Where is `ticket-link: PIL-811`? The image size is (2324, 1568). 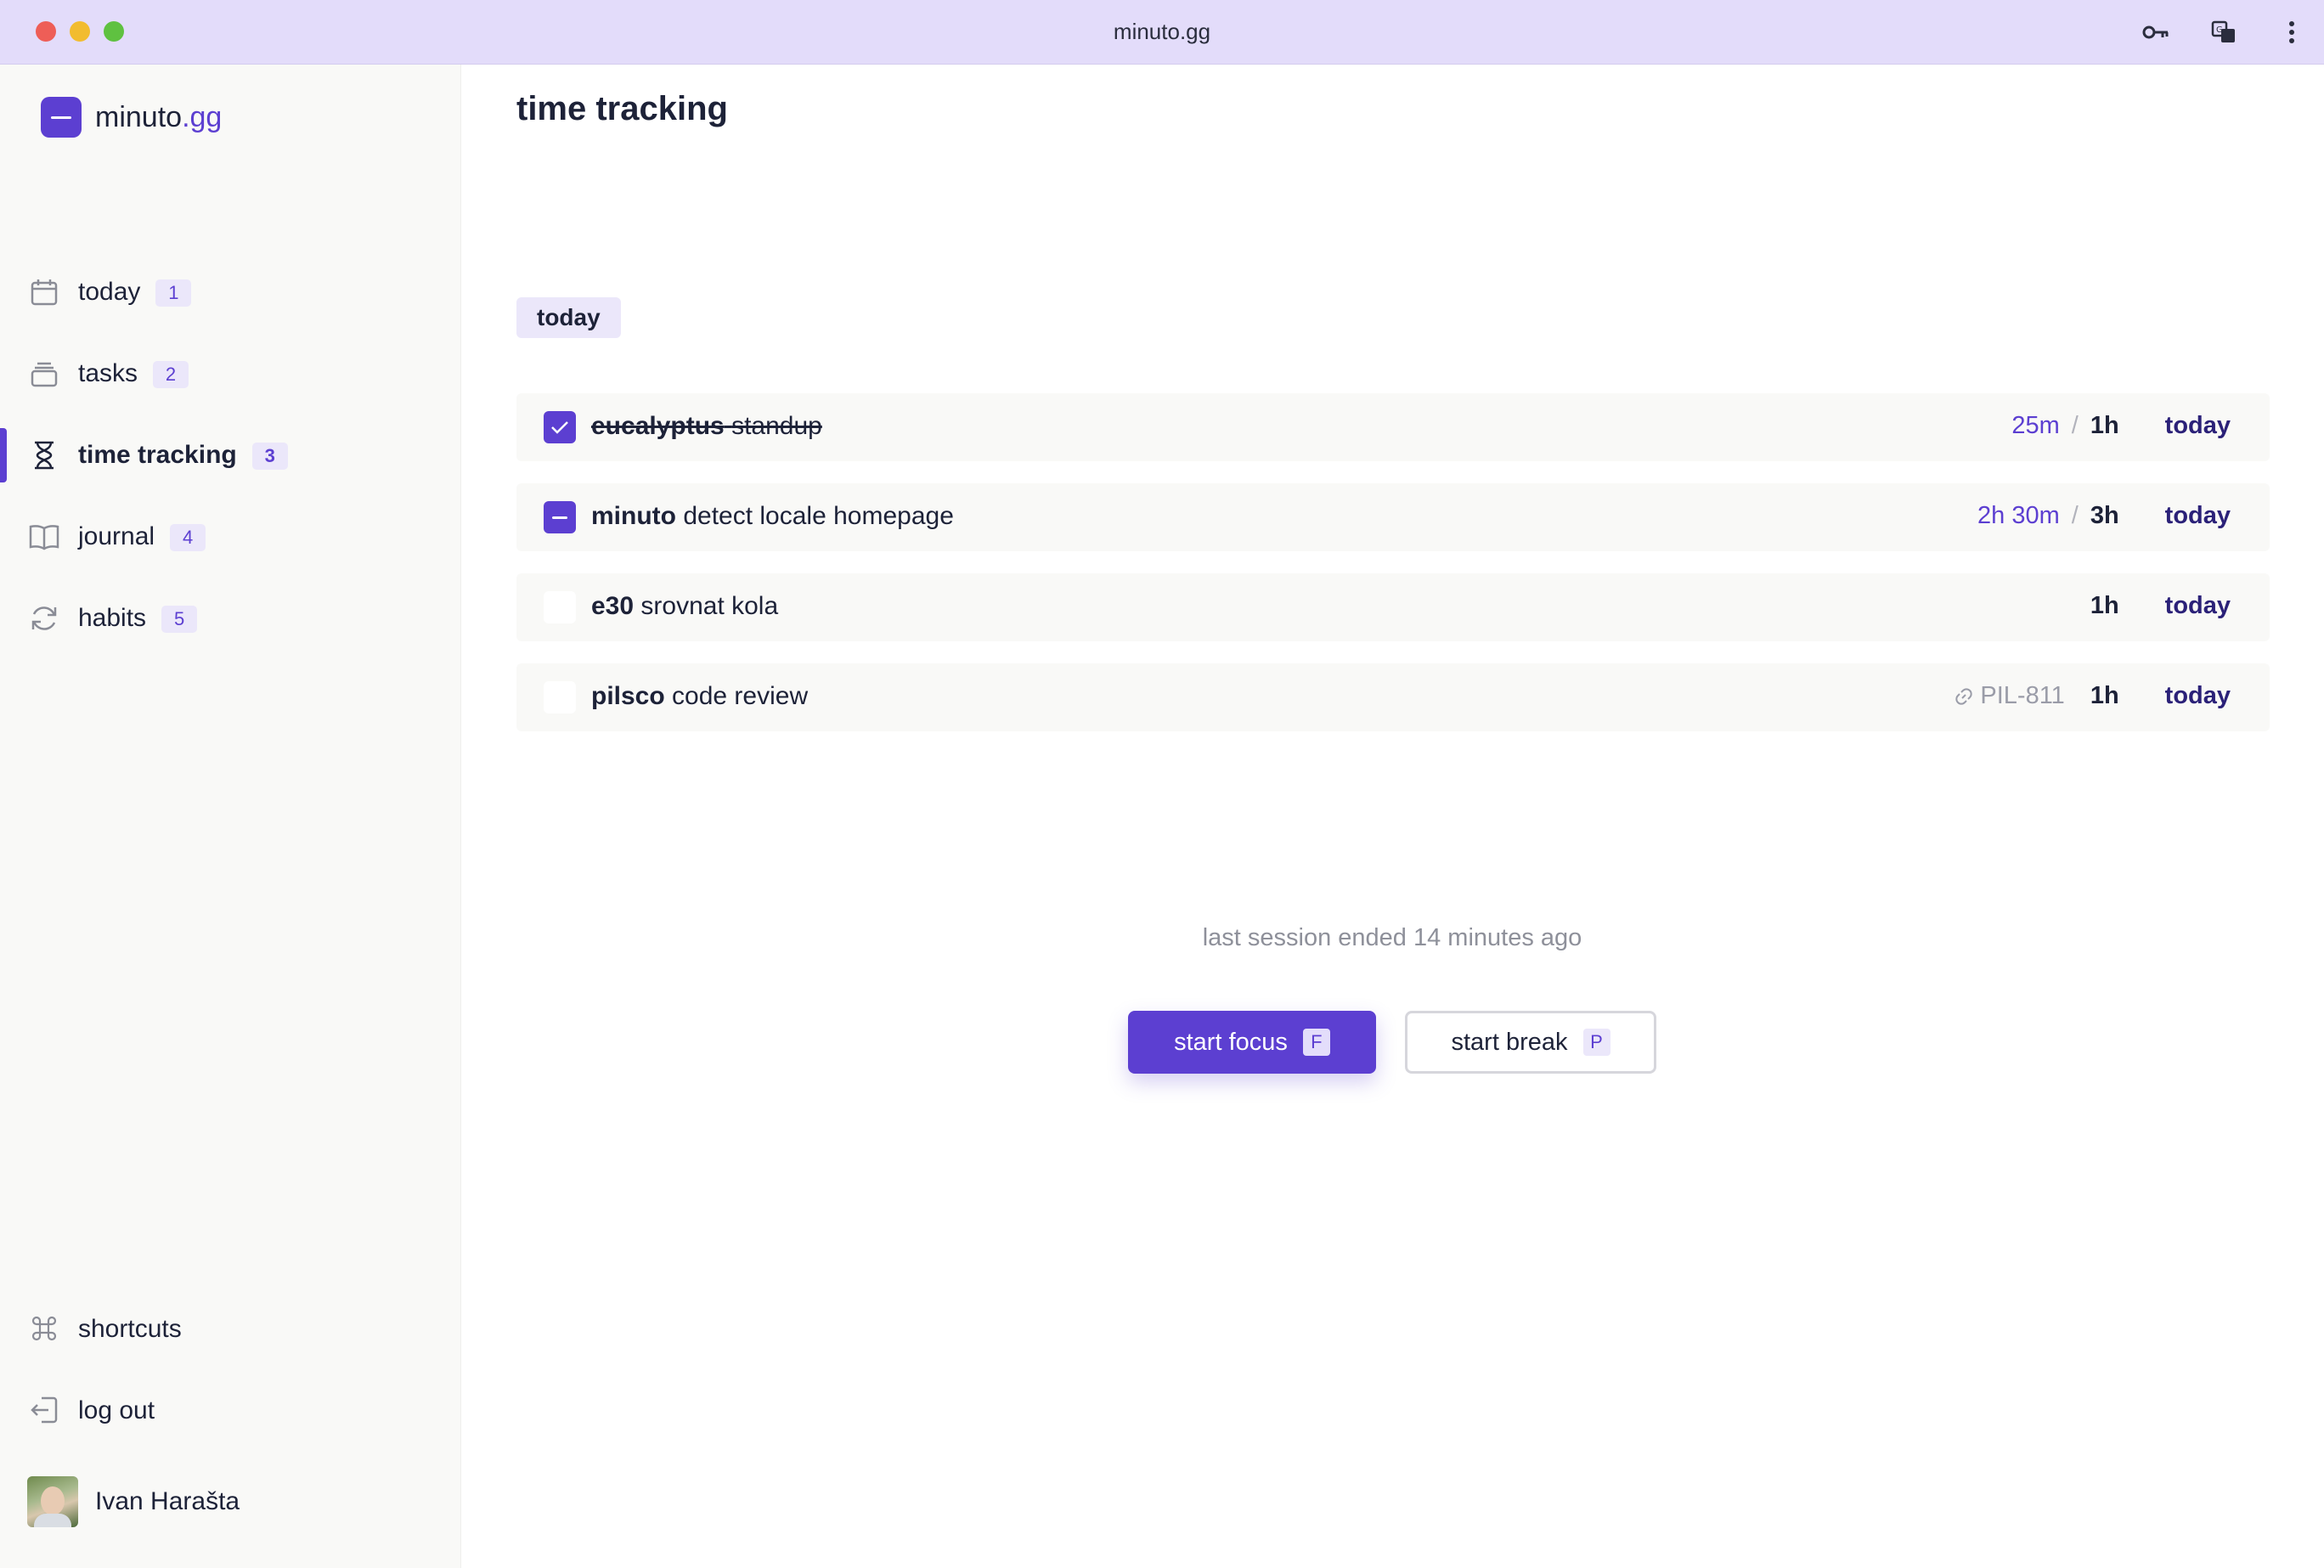 ticket-link: PIL-811 is located at coordinates (2010, 696).